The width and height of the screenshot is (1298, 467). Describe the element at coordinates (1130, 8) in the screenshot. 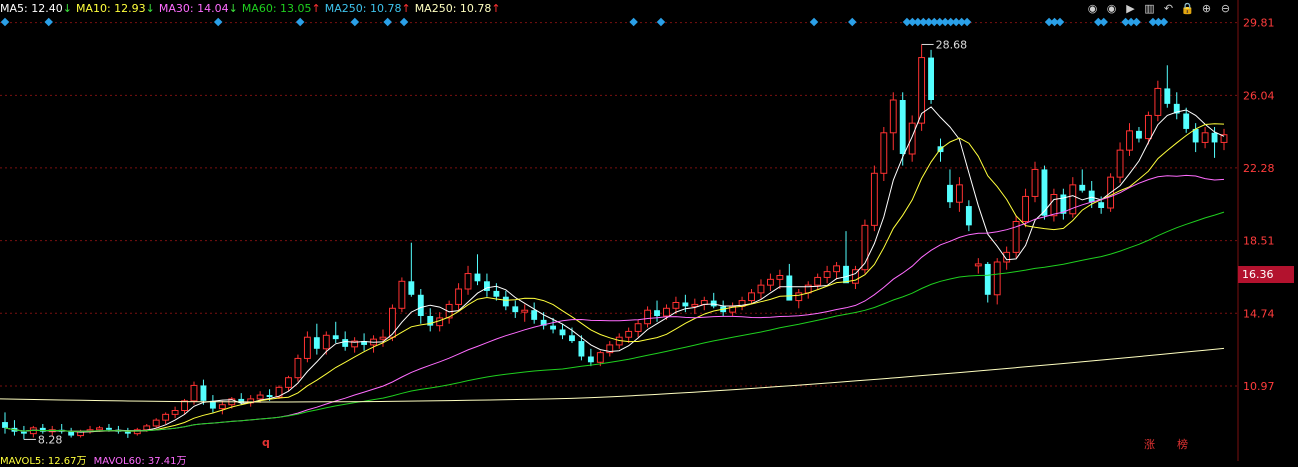

I see `play-icon: ▶` at that location.